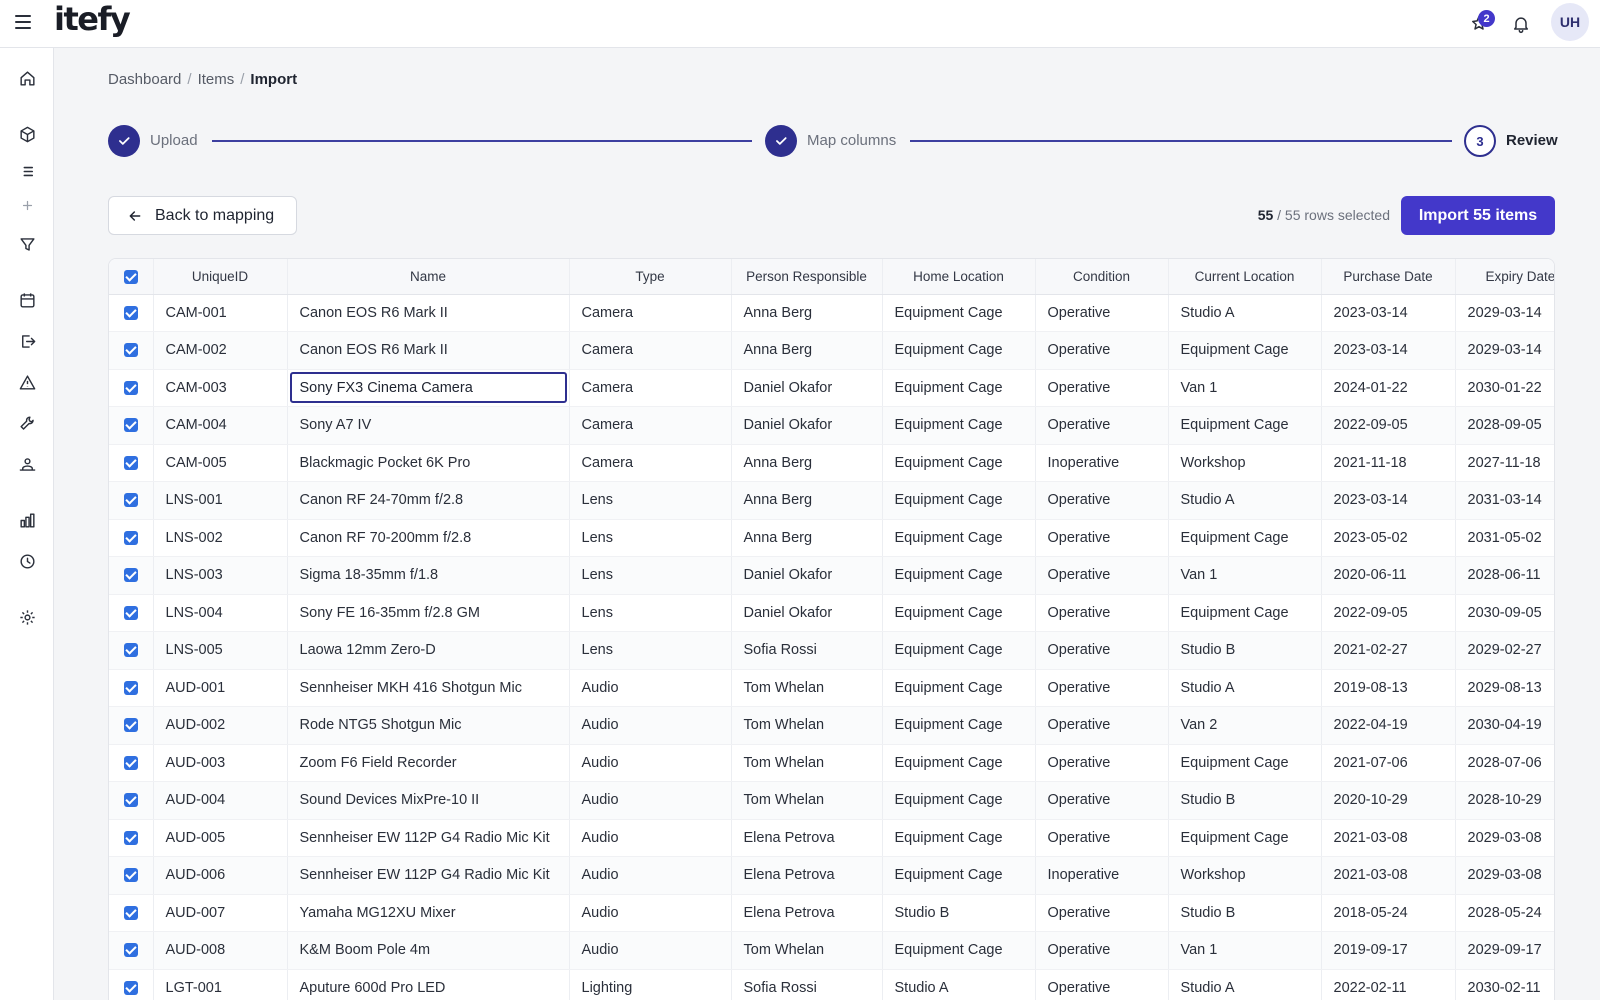  I want to click on calendar-icon, so click(27, 300).